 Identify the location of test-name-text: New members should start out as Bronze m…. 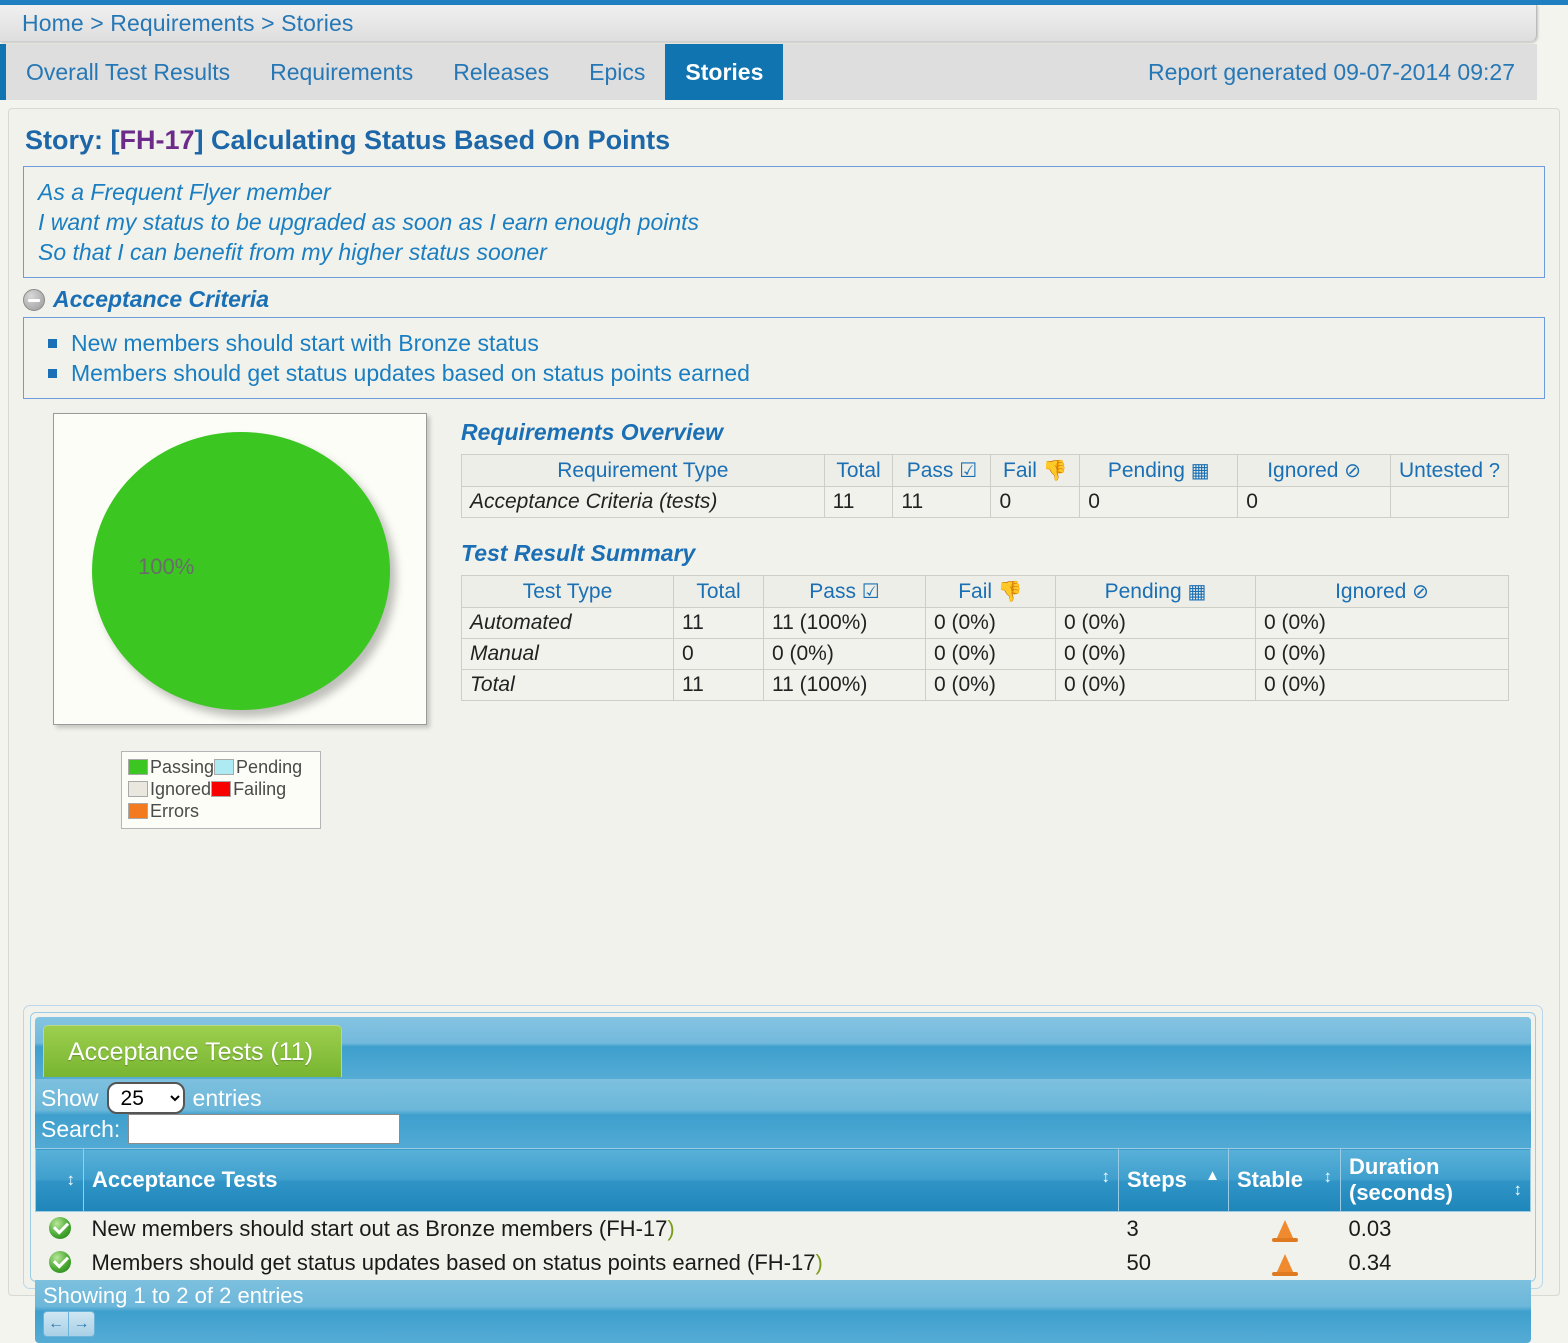
(379, 1228).